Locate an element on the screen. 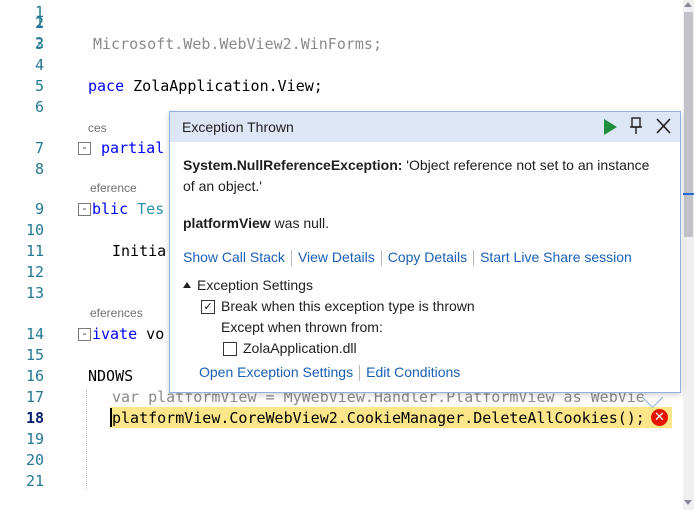  continue-play-icon is located at coordinates (610, 127).